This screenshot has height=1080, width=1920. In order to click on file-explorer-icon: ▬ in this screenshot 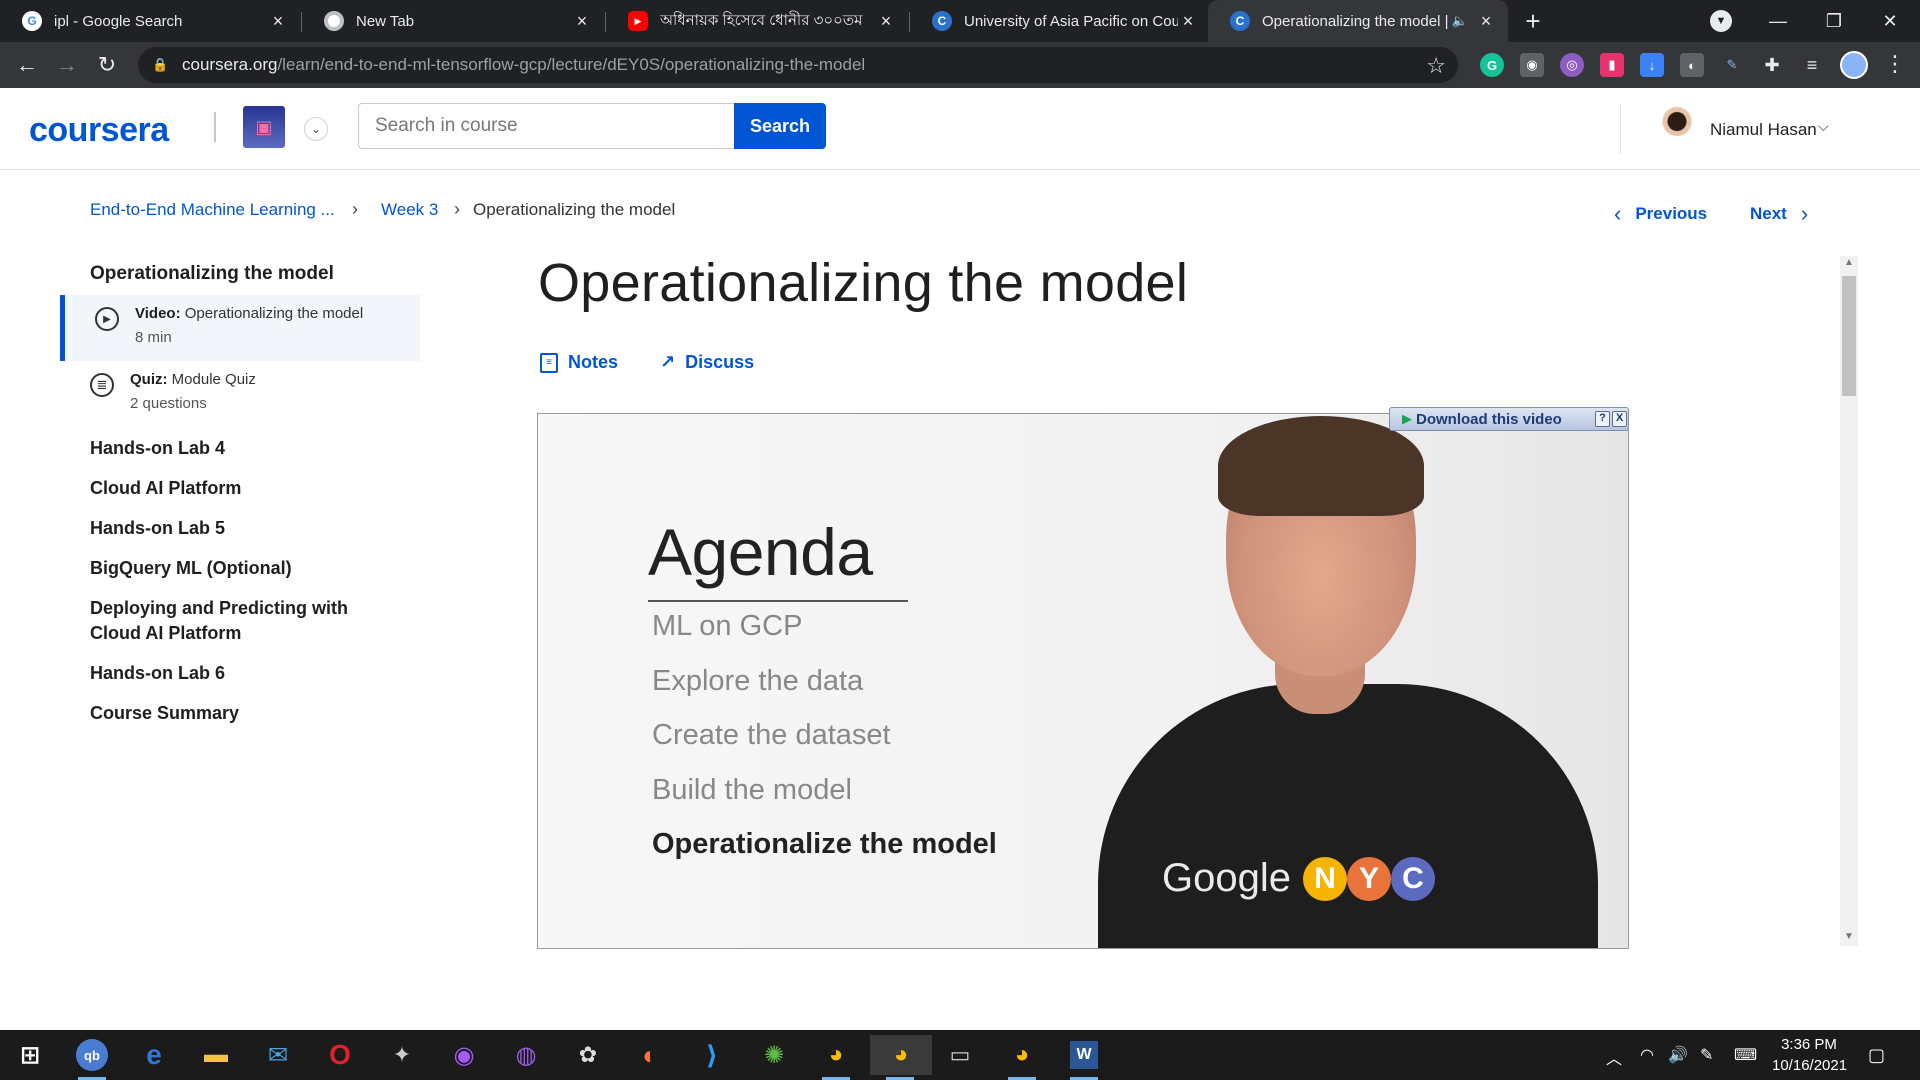, I will do `click(216, 1055)`.